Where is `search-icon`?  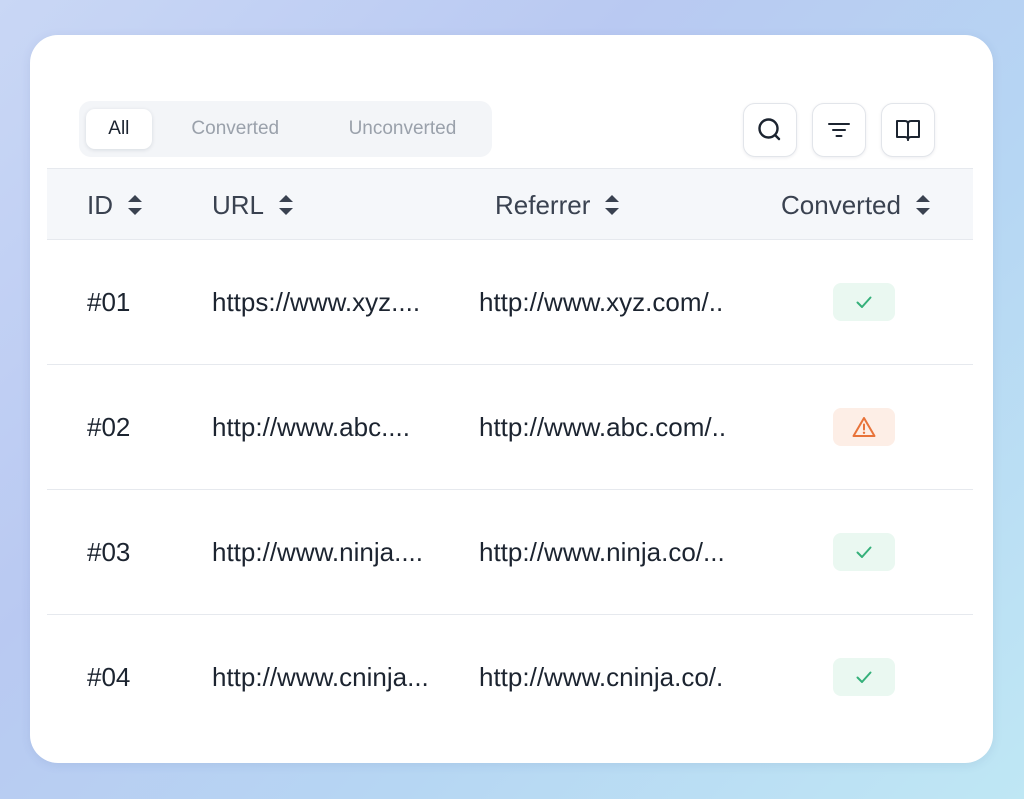
search-icon is located at coordinates (769, 129).